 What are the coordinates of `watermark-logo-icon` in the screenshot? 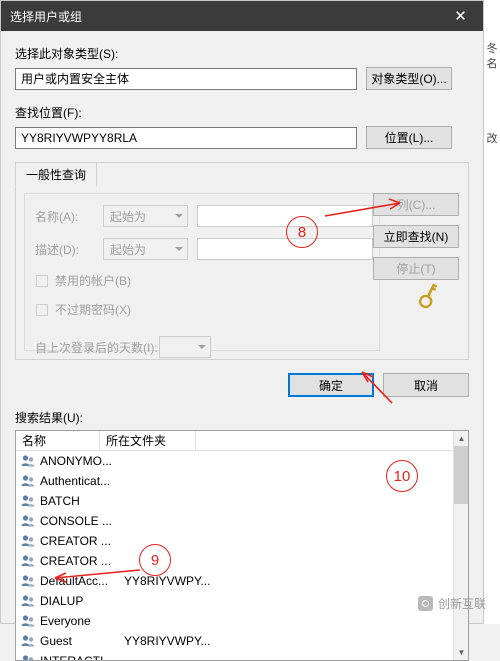 It's located at (425, 603).